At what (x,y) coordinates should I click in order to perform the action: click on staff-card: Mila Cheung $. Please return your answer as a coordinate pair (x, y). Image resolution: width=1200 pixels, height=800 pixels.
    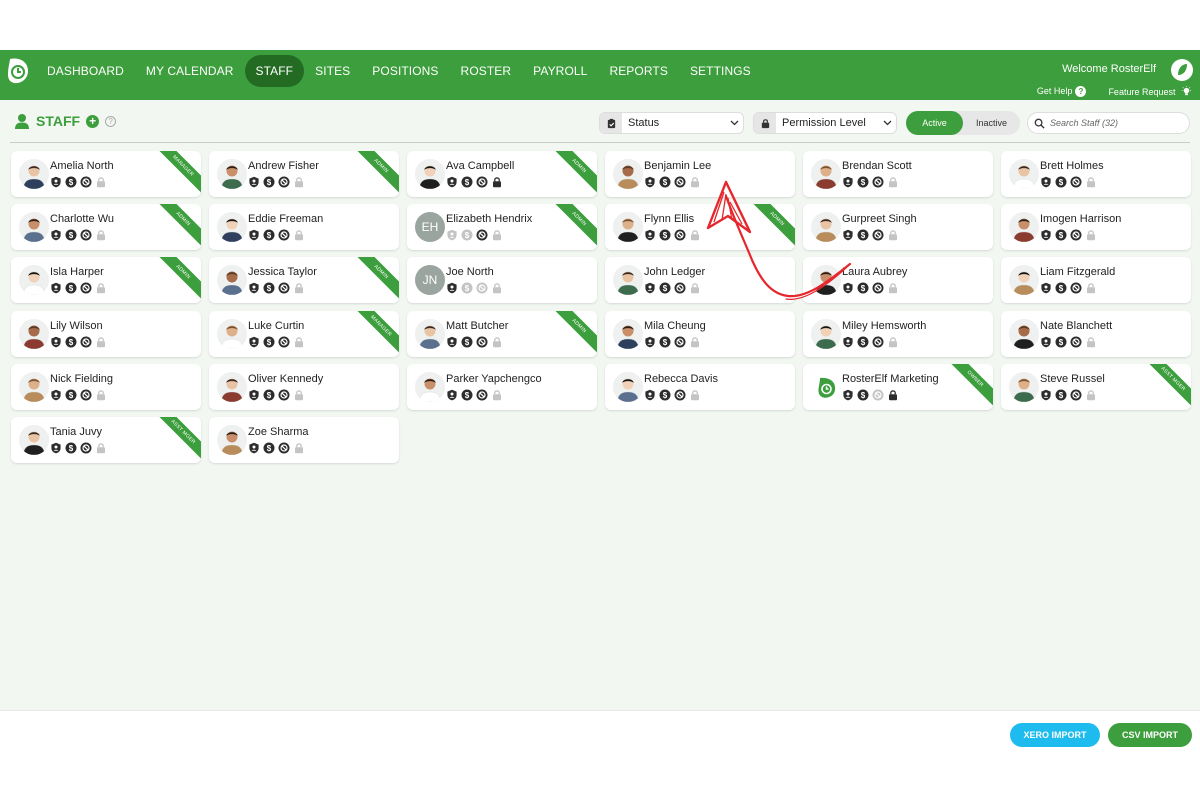
    Looking at the image, I should click on (700, 334).